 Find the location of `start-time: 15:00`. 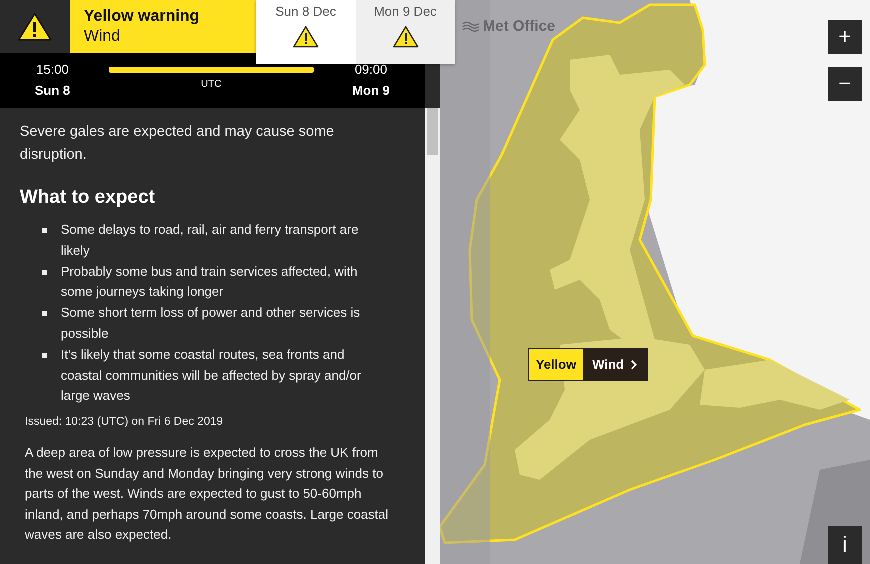

start-time: 15:00 is located at coordinates (52, 69).